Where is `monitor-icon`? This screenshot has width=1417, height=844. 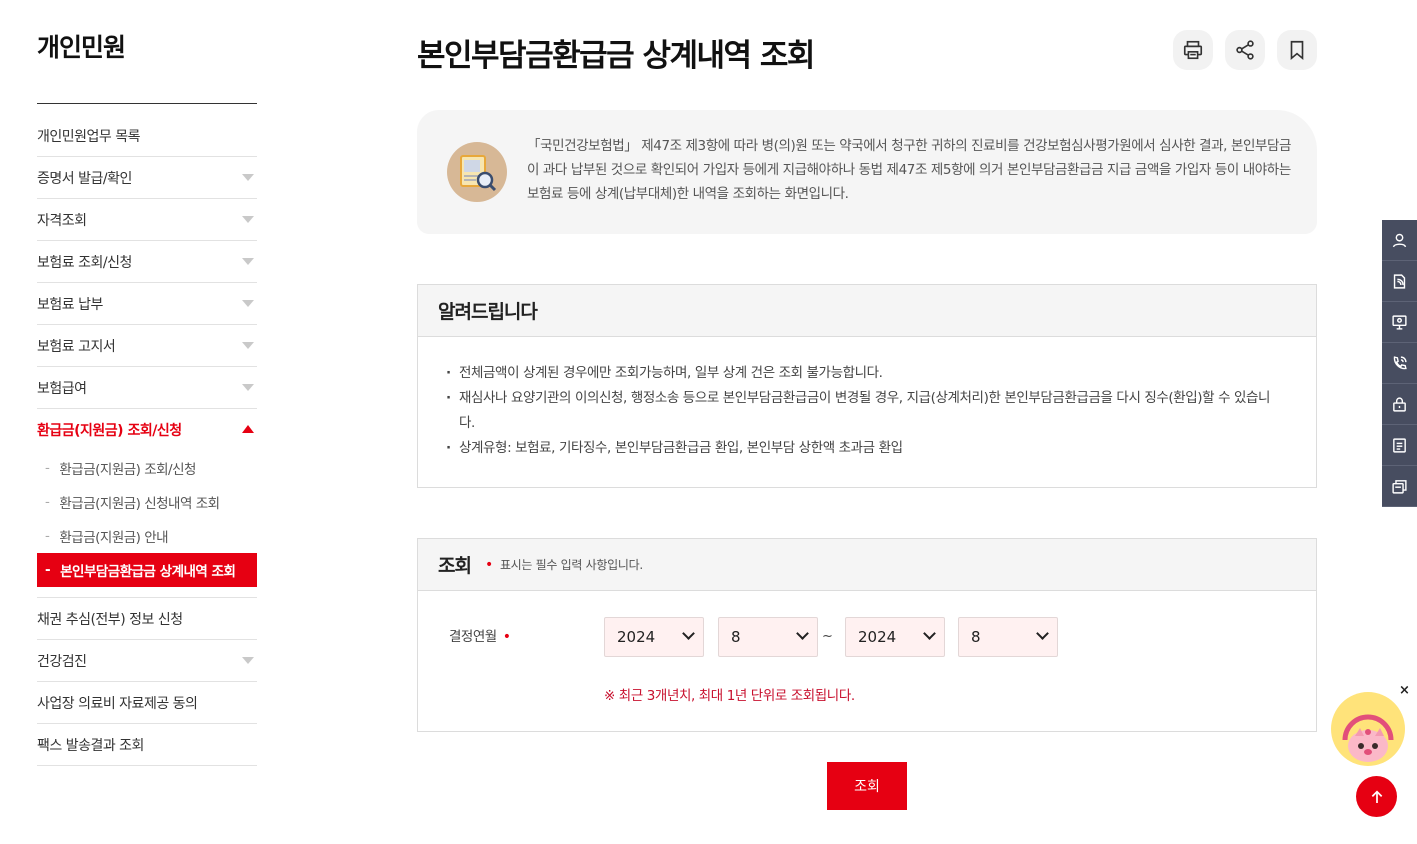 monitor-icon is located at coordinates (1399, 322).